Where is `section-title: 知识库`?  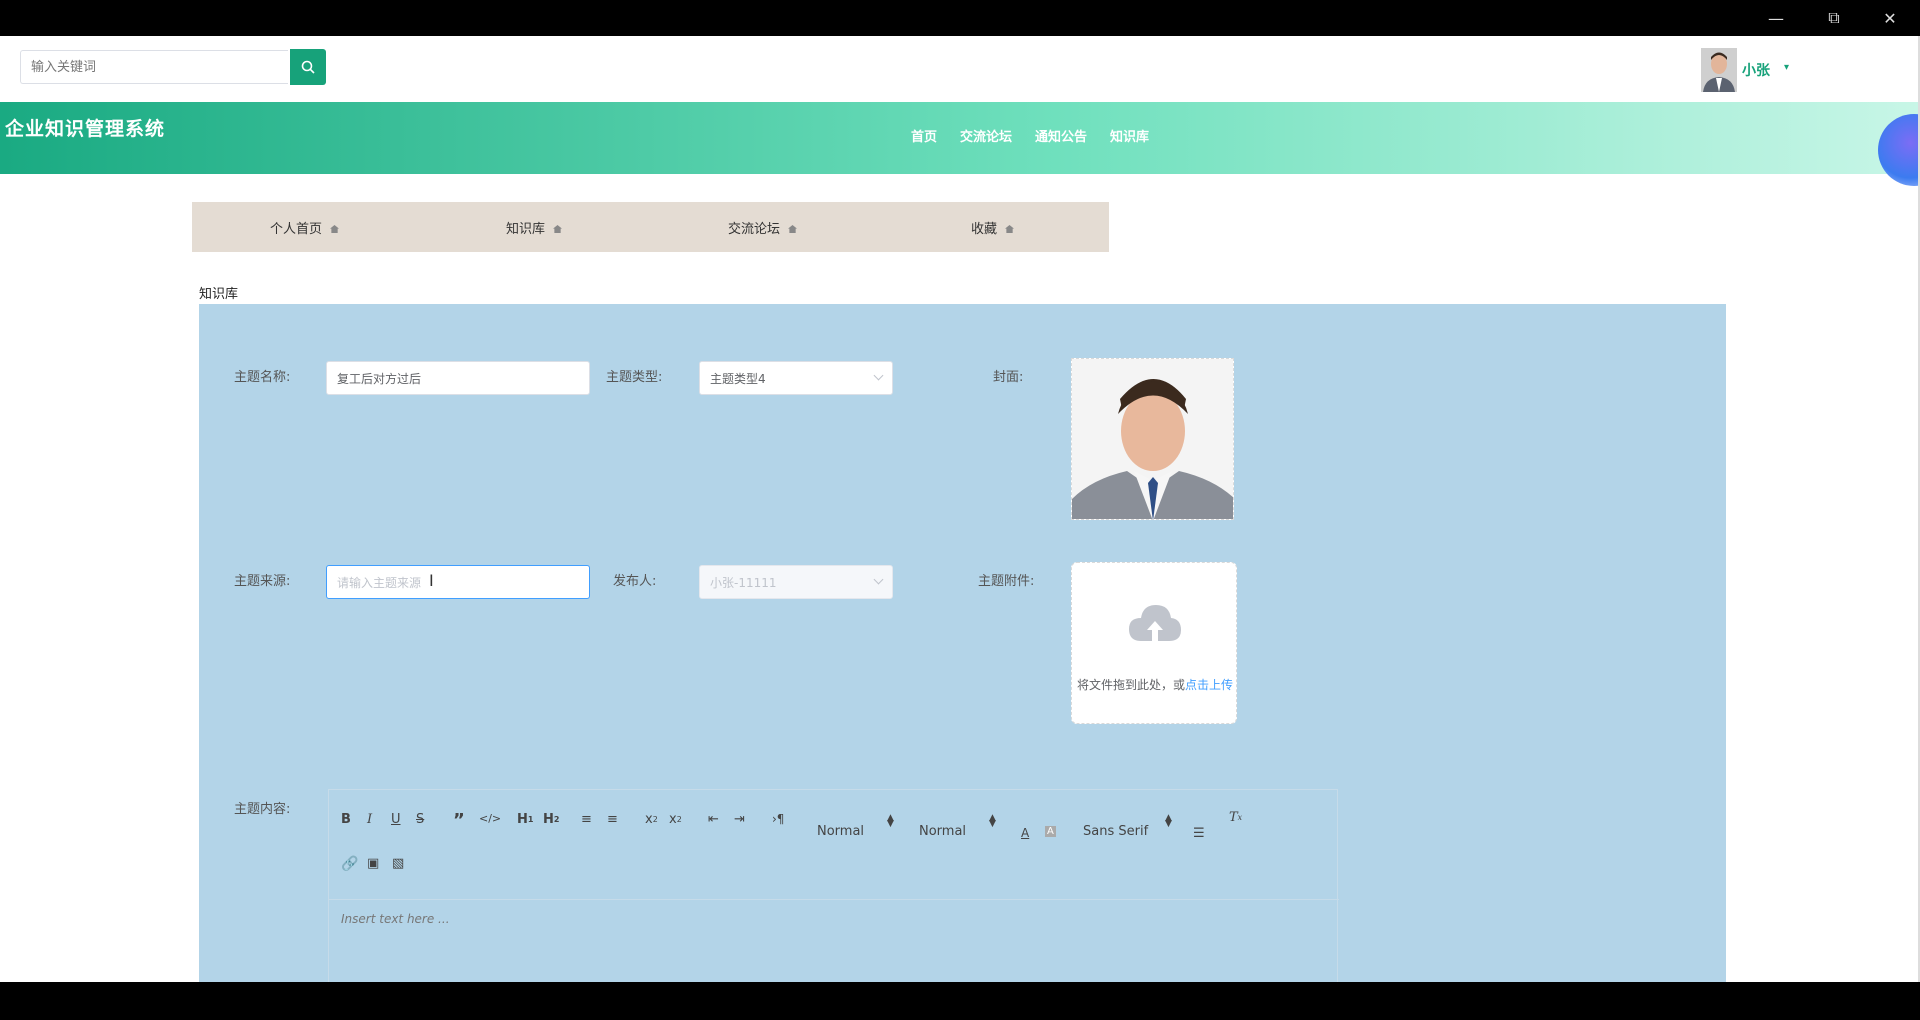
section-title: 知识库 is located at coordinates (219, 294).